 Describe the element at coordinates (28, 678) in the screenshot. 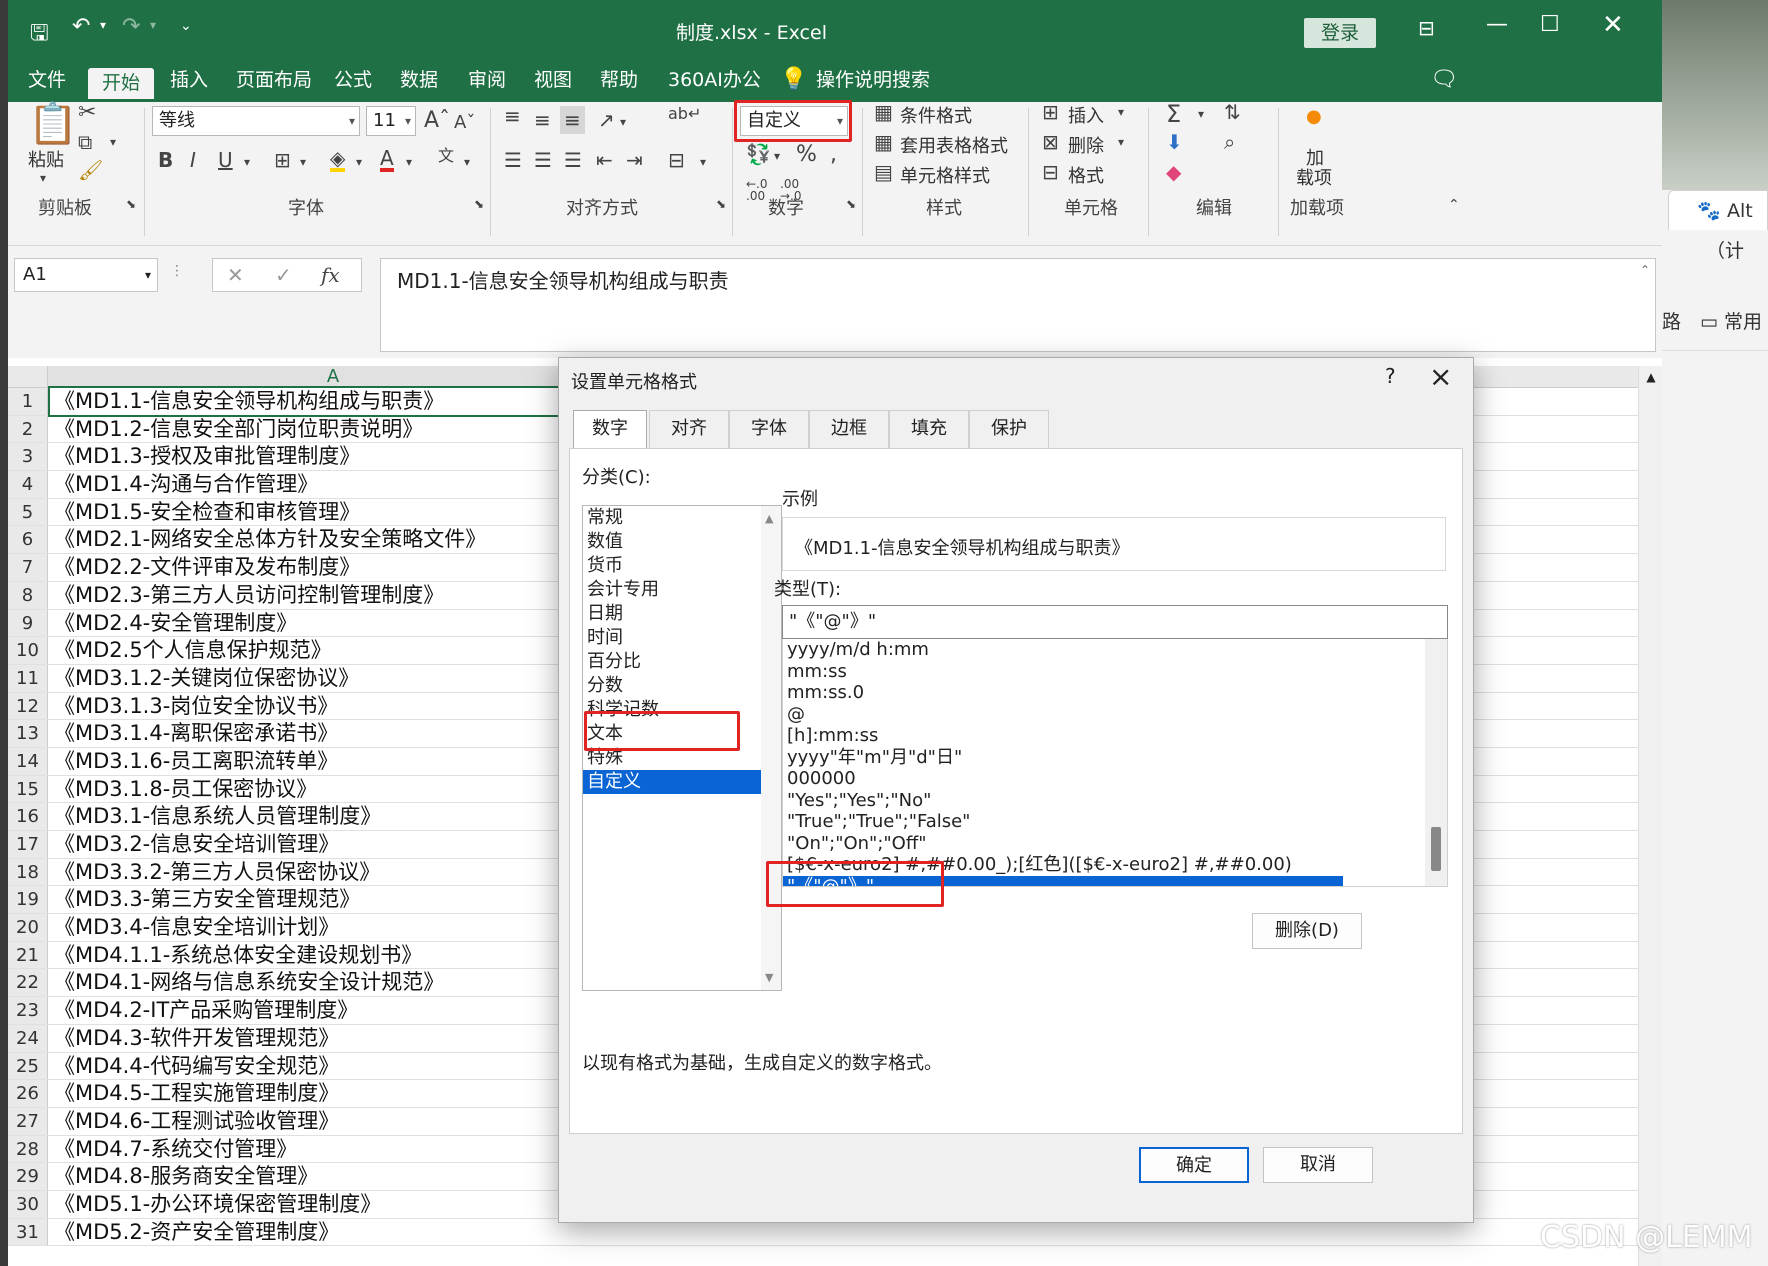

I see `row-number: 11` at that location.